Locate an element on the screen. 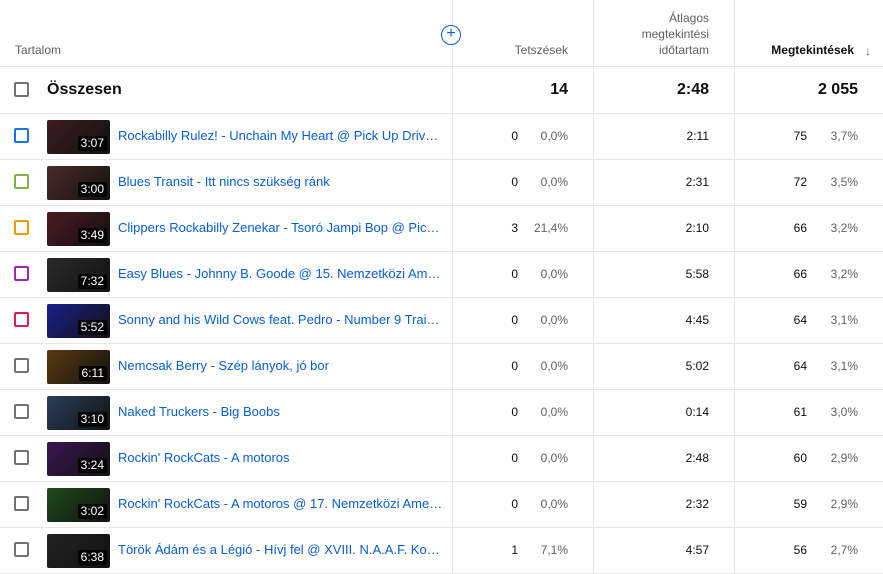 This screenshot has width=883, height=574. avg-duration: 2:10 is located at coordinates (697, 228).